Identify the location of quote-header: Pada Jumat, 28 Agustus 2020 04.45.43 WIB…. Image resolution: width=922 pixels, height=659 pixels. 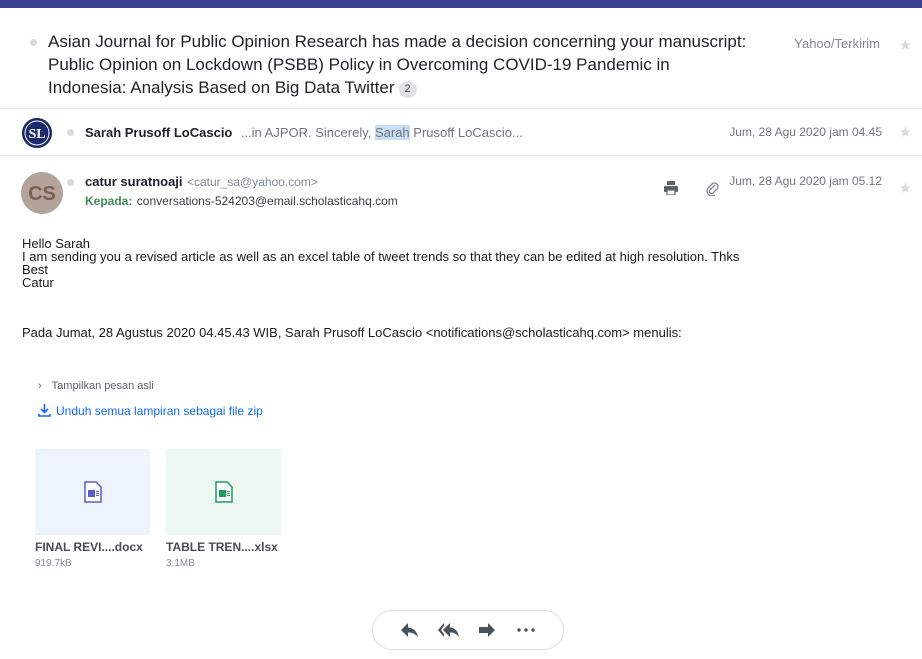
(352, 332).